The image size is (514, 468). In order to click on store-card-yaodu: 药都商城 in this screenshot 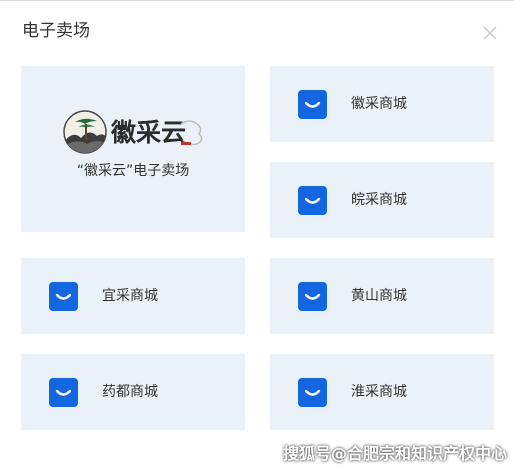, I will do `click(133, 392)`.